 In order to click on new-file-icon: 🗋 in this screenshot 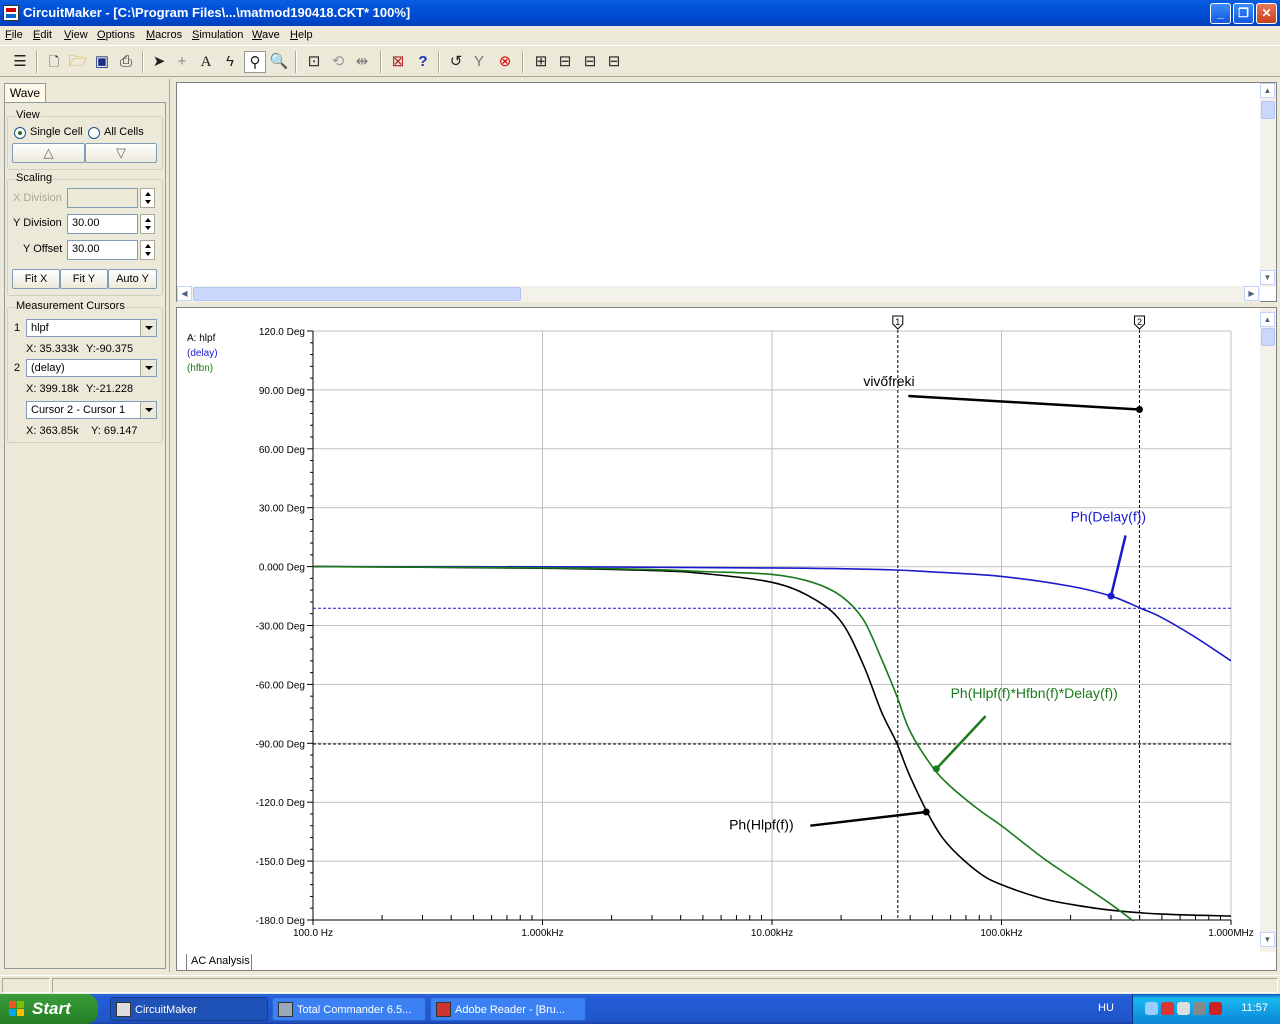, I will do `click(54, 62)`.